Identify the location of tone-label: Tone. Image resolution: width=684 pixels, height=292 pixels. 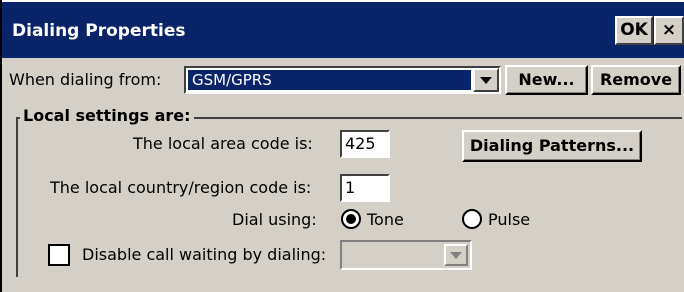
(385, 219).